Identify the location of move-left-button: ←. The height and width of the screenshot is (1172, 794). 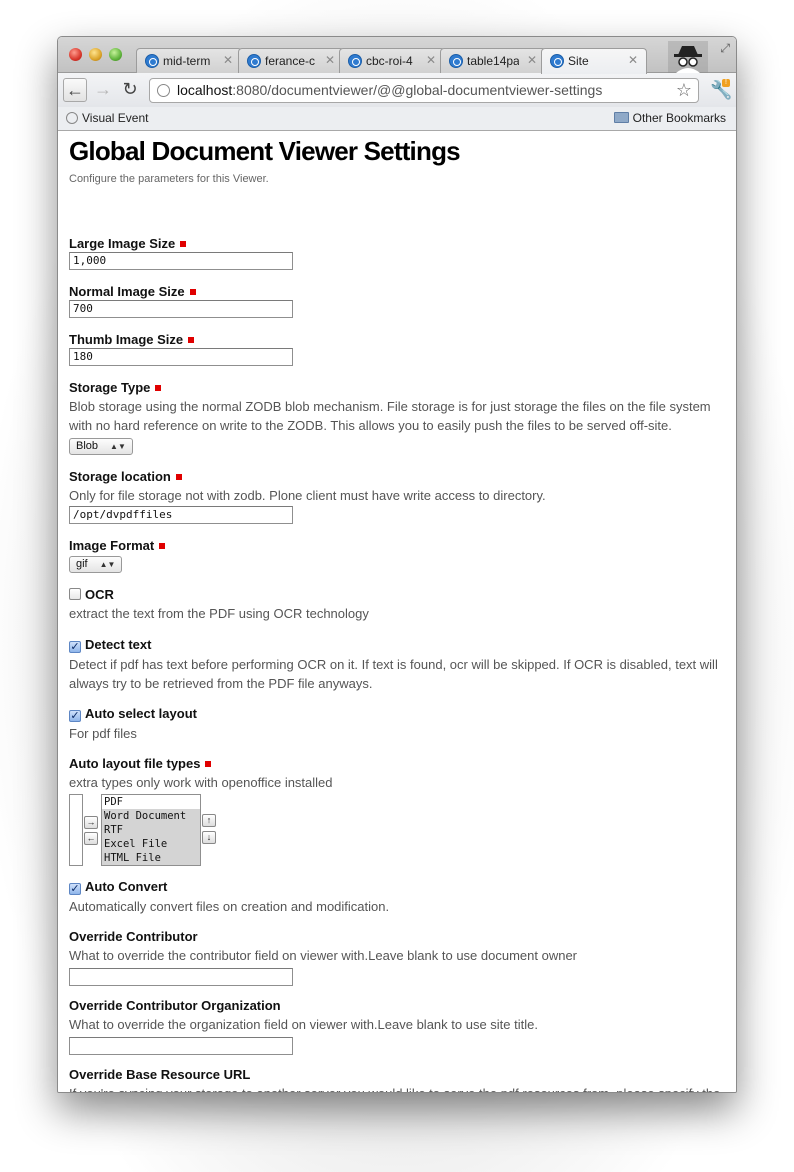
(91, 838).